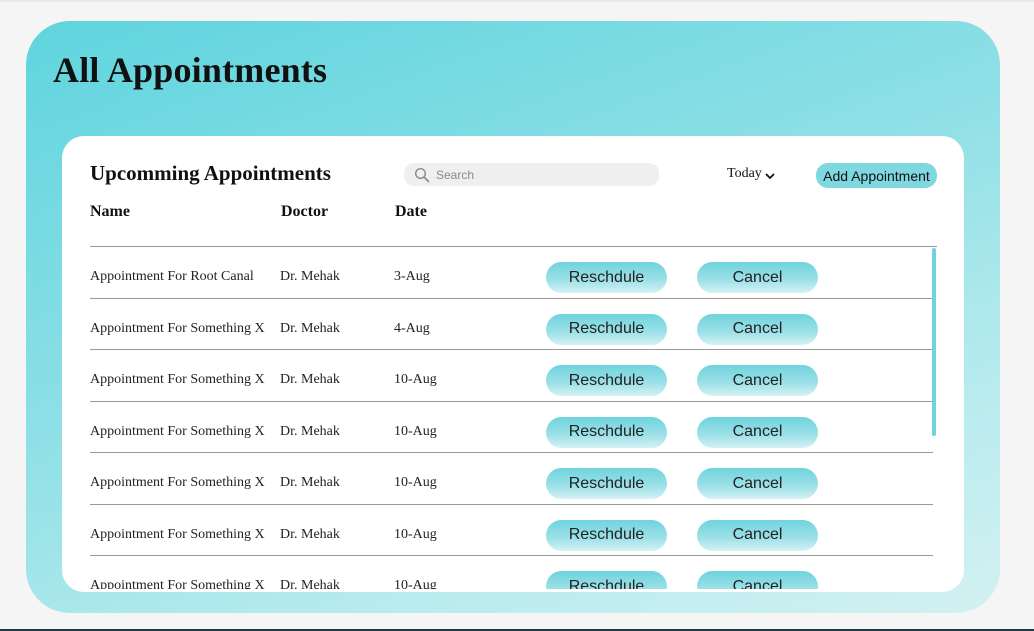  What do you see at coordinates (210, 173) in the screenshot?
I see `card-title: Upcomming Appointments` at bounding box center [210, 173].